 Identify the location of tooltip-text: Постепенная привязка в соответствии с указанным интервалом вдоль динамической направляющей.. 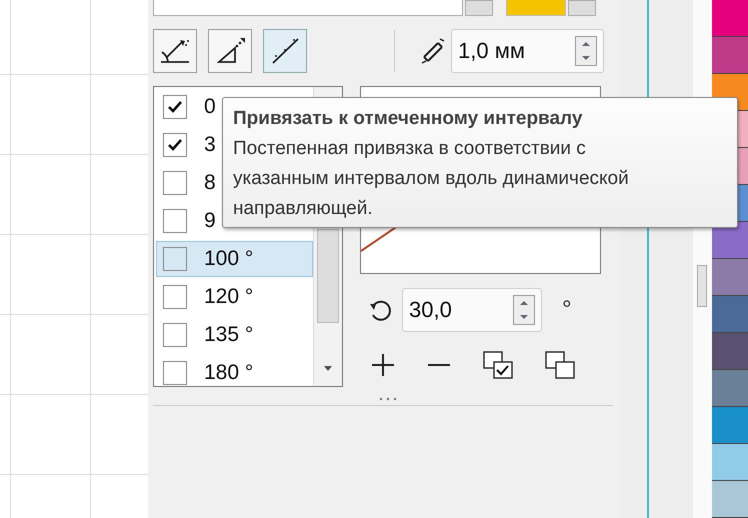
(431, 179).